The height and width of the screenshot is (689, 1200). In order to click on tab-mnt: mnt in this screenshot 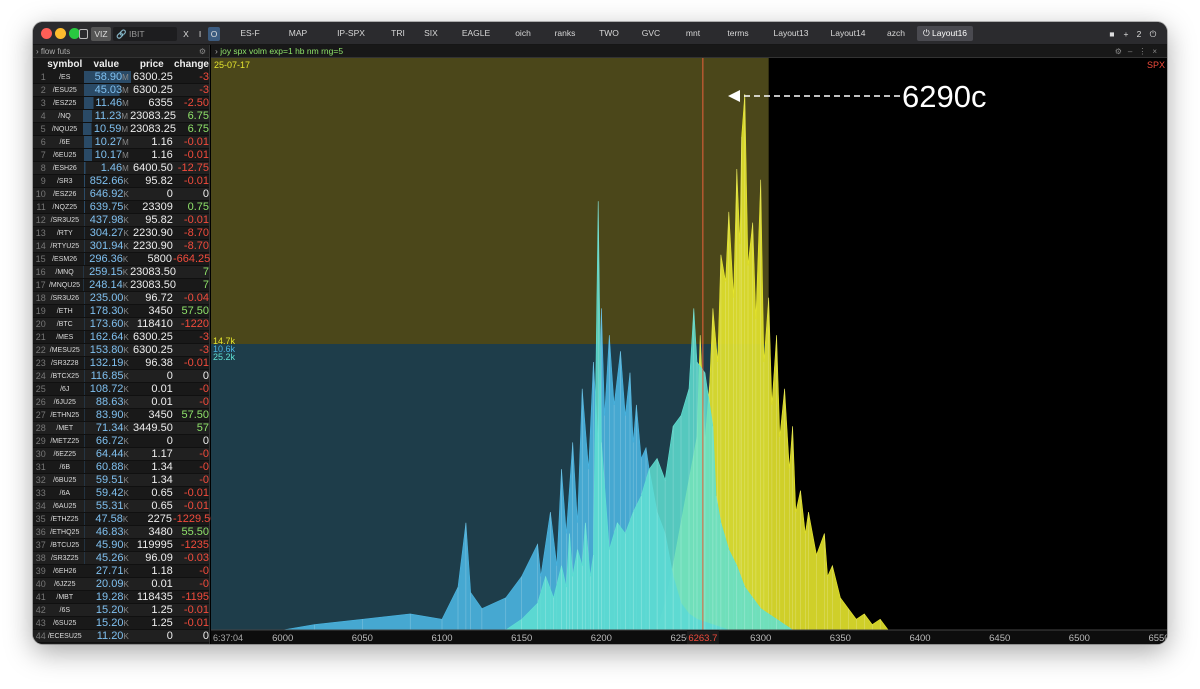, I will do `click(693, 33)`.